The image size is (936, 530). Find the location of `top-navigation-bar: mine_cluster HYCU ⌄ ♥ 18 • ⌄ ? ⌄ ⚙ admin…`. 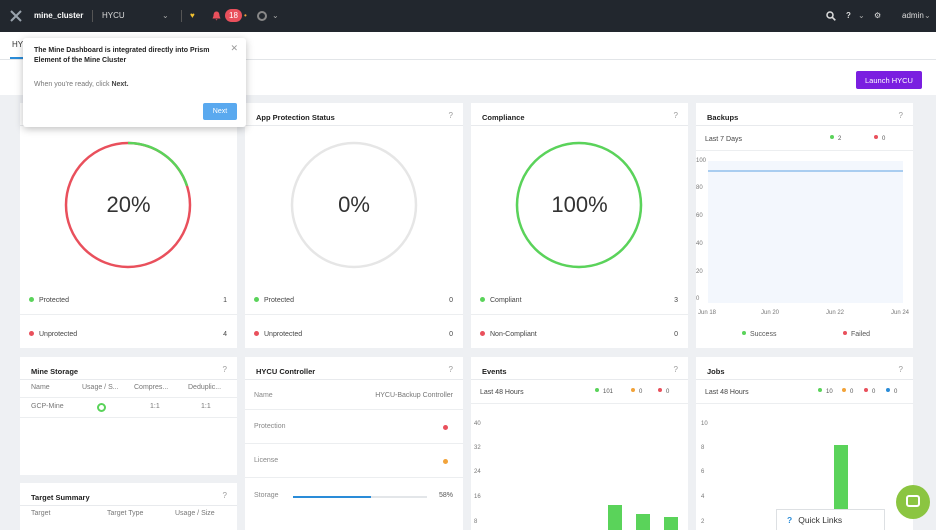

top-navigation-bar: mine_cluster HYCU ⌄ ♥ 18 • ⌄ ? ⌄ ⚙ admin… is located at coordinates (468, 16).